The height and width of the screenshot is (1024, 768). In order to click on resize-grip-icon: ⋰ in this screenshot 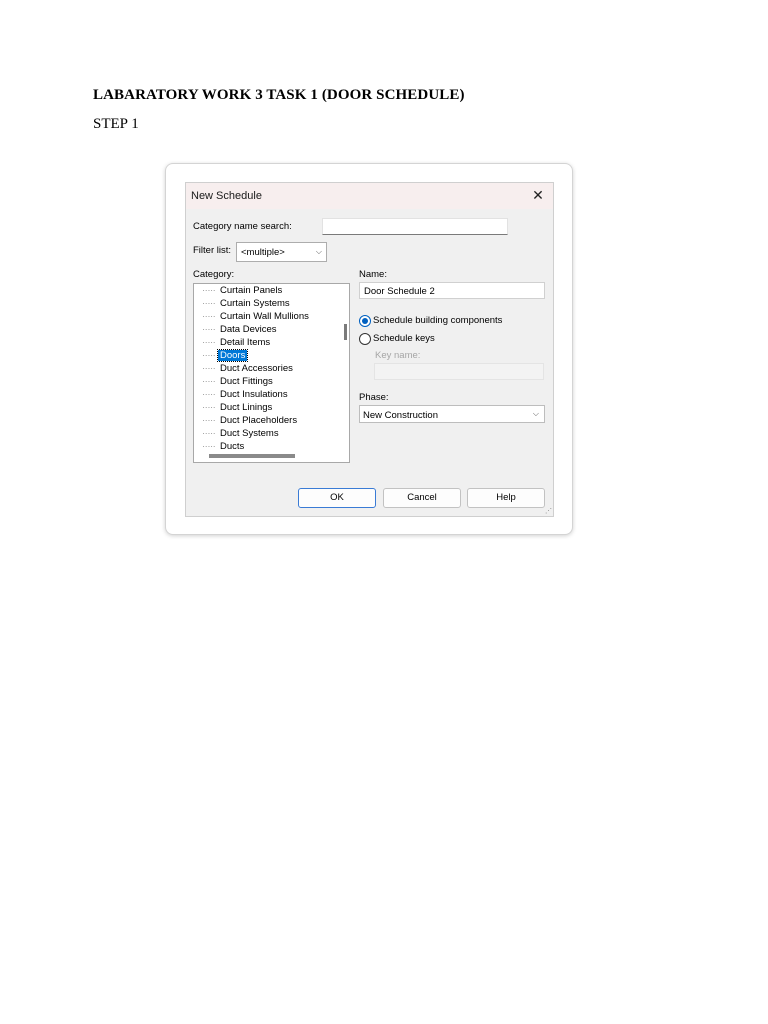, I will do `click(548, 511)`.